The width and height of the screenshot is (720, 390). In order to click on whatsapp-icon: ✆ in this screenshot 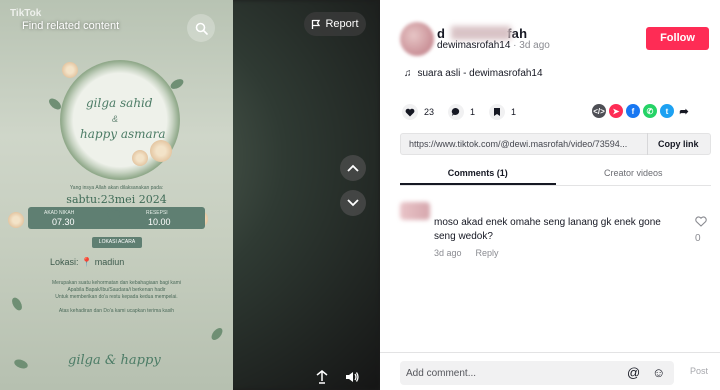, I will do `click(650, 111)`.